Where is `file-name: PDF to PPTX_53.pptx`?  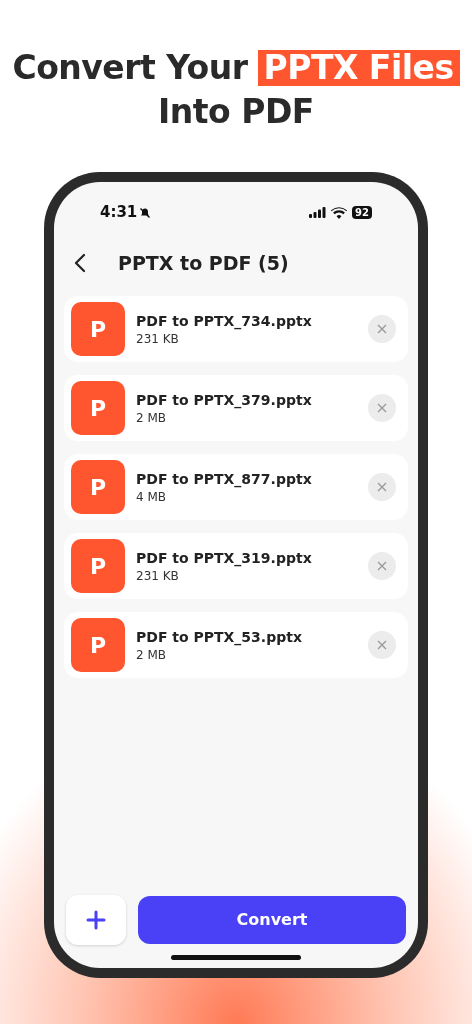 file-name: PDF to PPTX_53.pptx is located at coordinates (219, 637).